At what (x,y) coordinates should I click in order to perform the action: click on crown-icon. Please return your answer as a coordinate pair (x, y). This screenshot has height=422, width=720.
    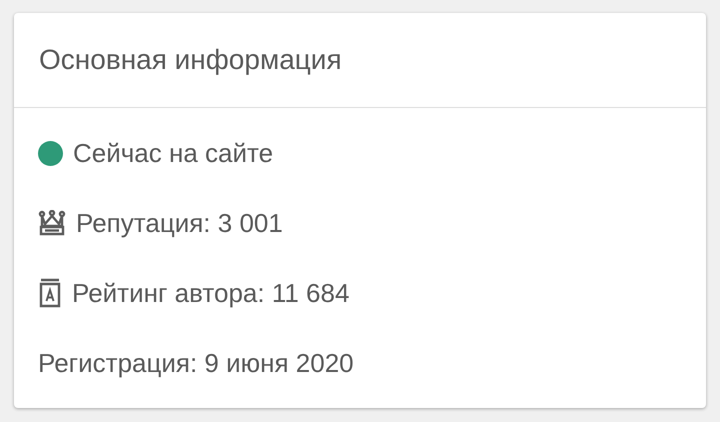
    Looking at the image, I should click on (52, 223).